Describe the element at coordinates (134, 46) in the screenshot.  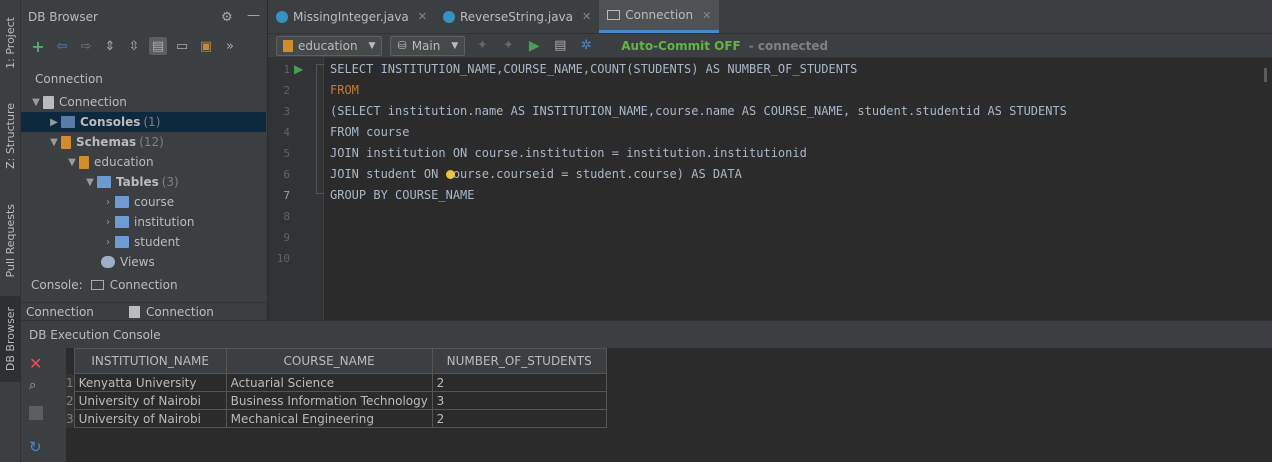
I see `collapse-all-icon: ⇳` at that location.